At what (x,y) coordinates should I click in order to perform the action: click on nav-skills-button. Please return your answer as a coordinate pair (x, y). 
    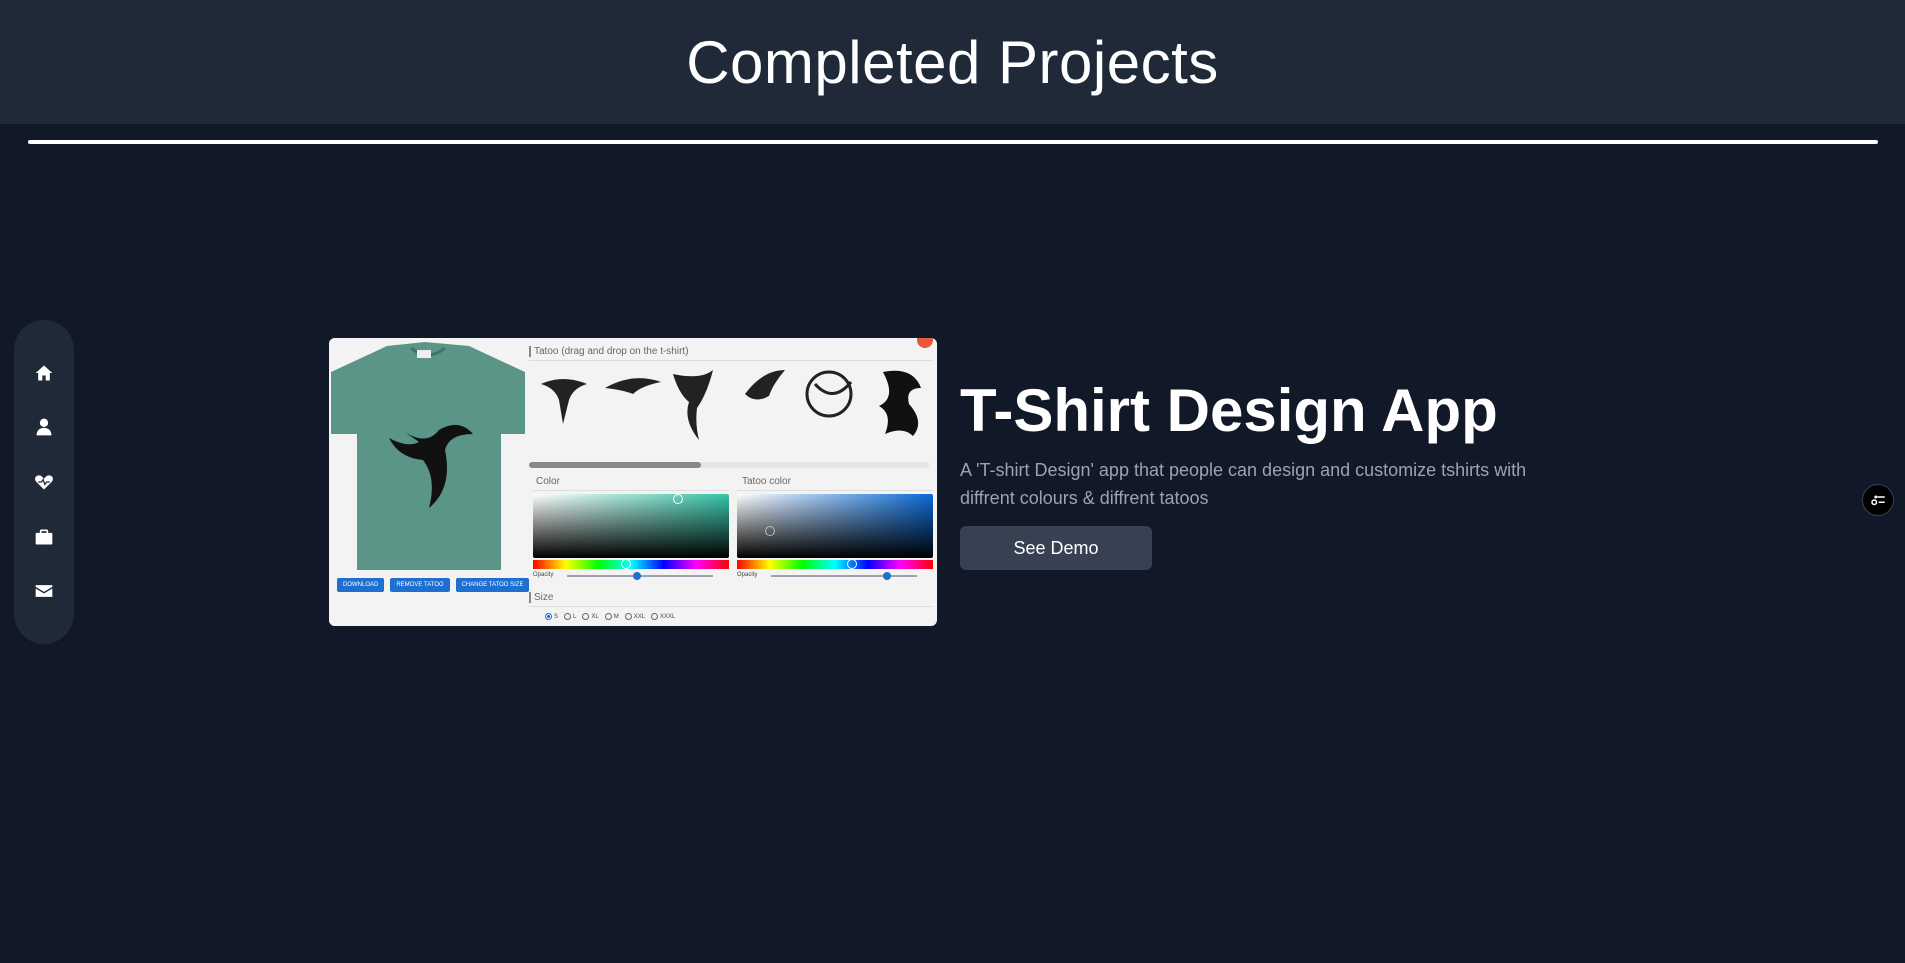
    Looking at the image, I should click on (44, 482).